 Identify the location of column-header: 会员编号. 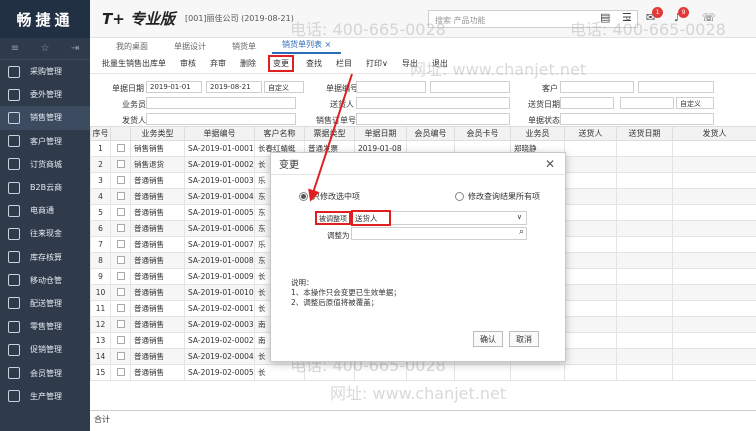
(430, 133).